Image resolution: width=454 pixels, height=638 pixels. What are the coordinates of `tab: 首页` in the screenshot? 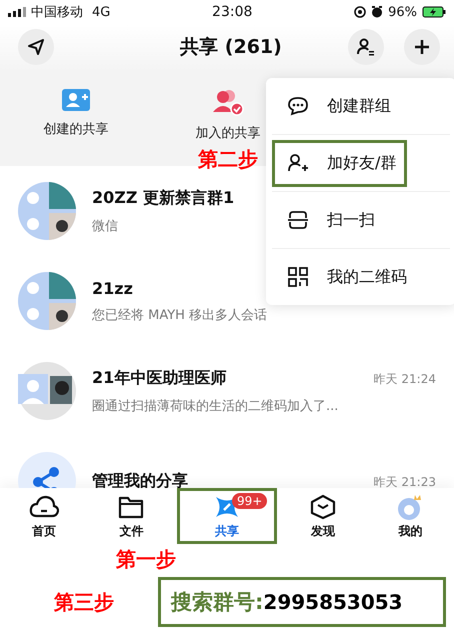 It's located at (44, 516).